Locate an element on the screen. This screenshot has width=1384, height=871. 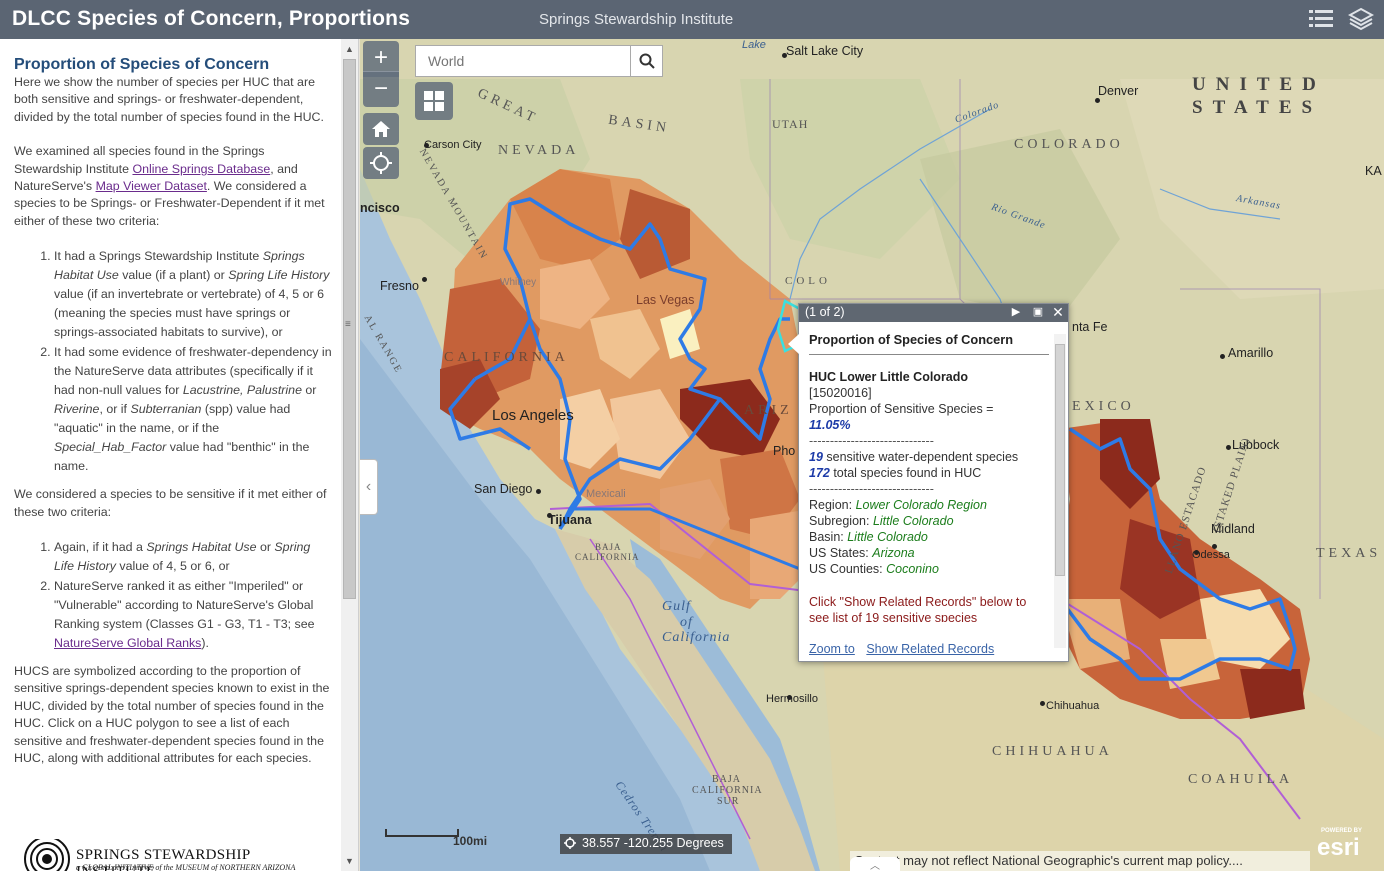
scroll-up-arrow-icon: ▲ is located at coordinates (349, 49).